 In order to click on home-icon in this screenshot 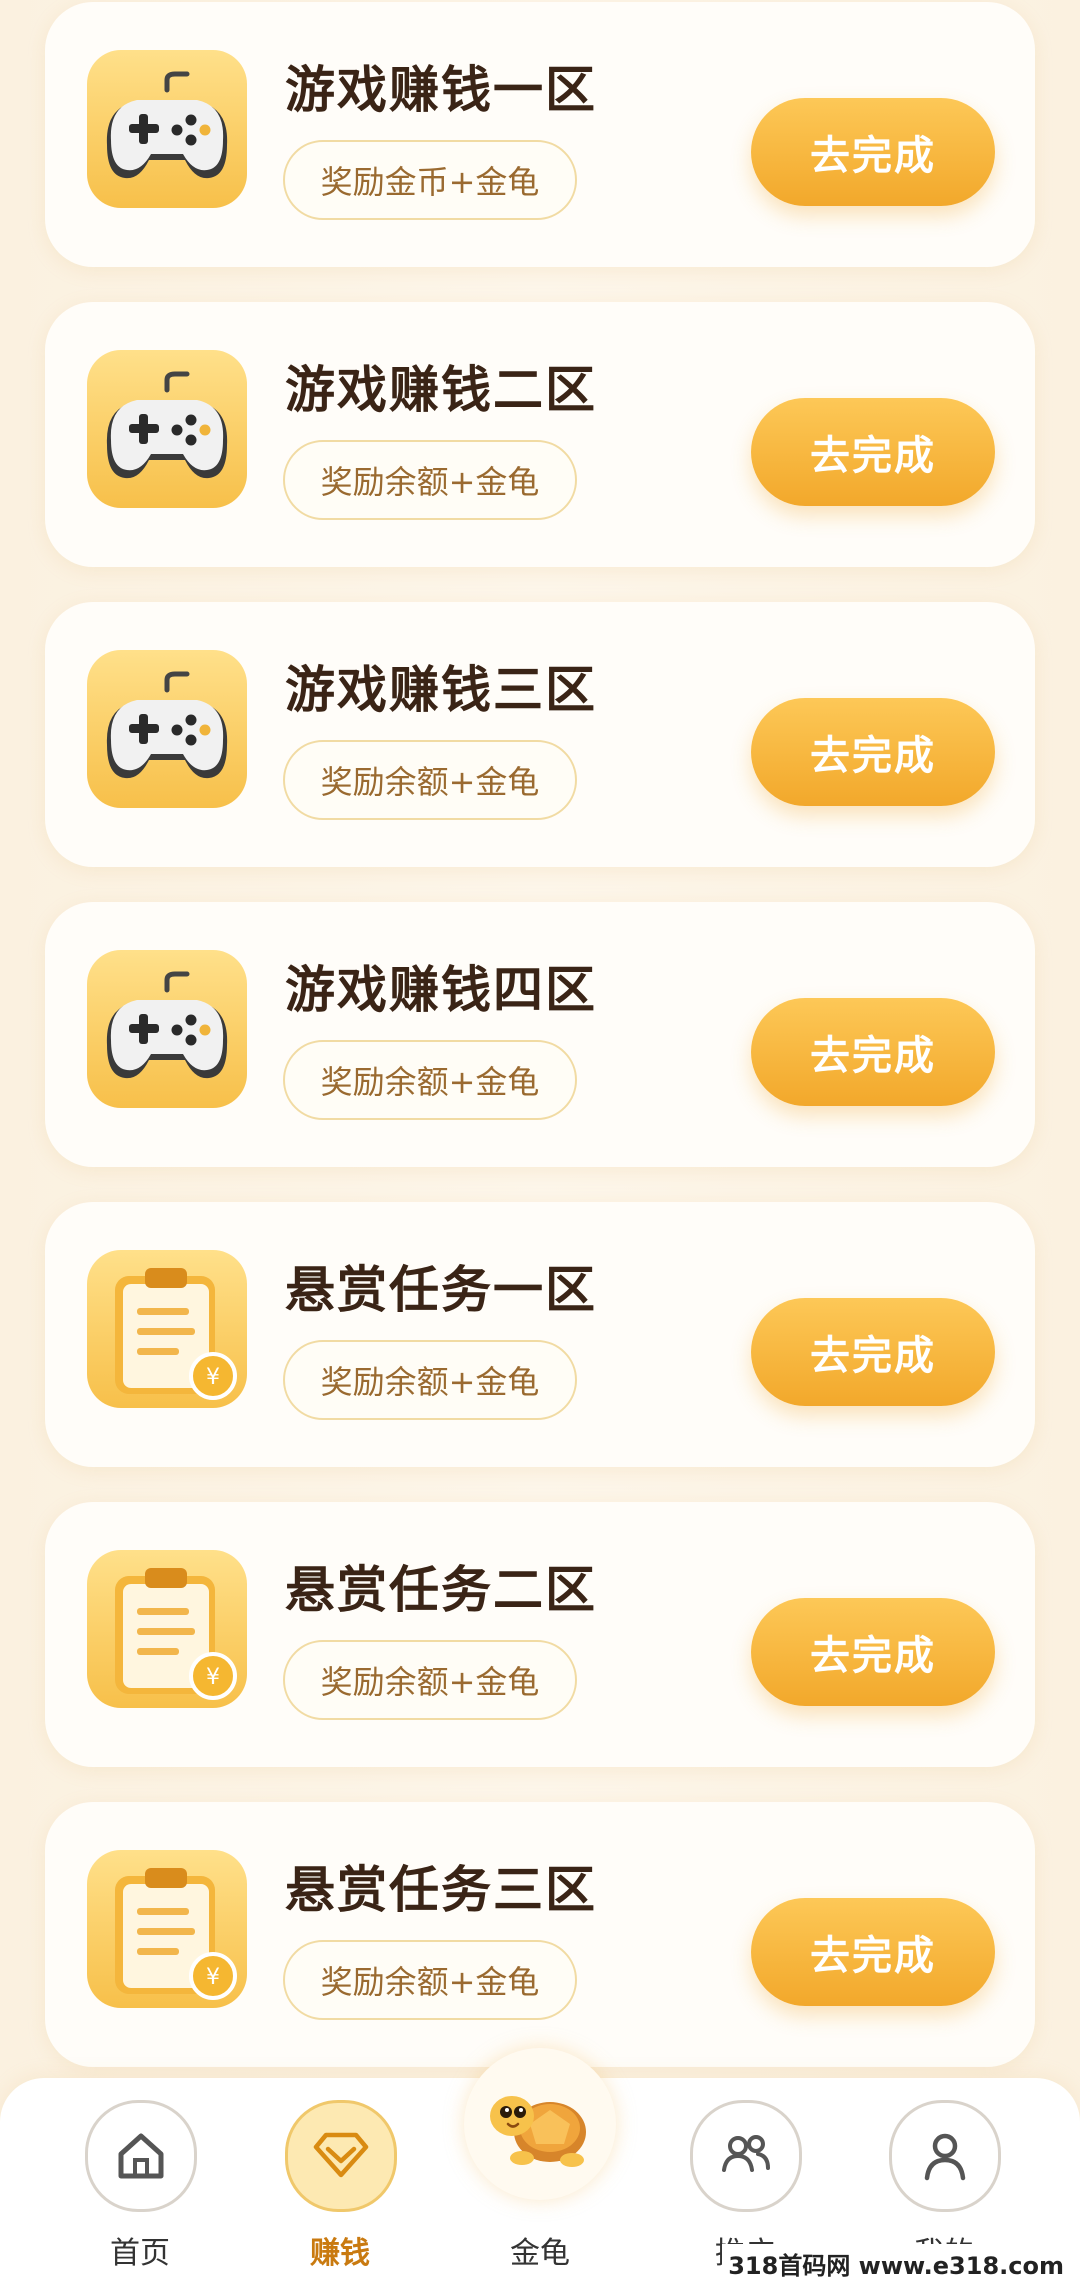, I will do `click(141, 2156)`.